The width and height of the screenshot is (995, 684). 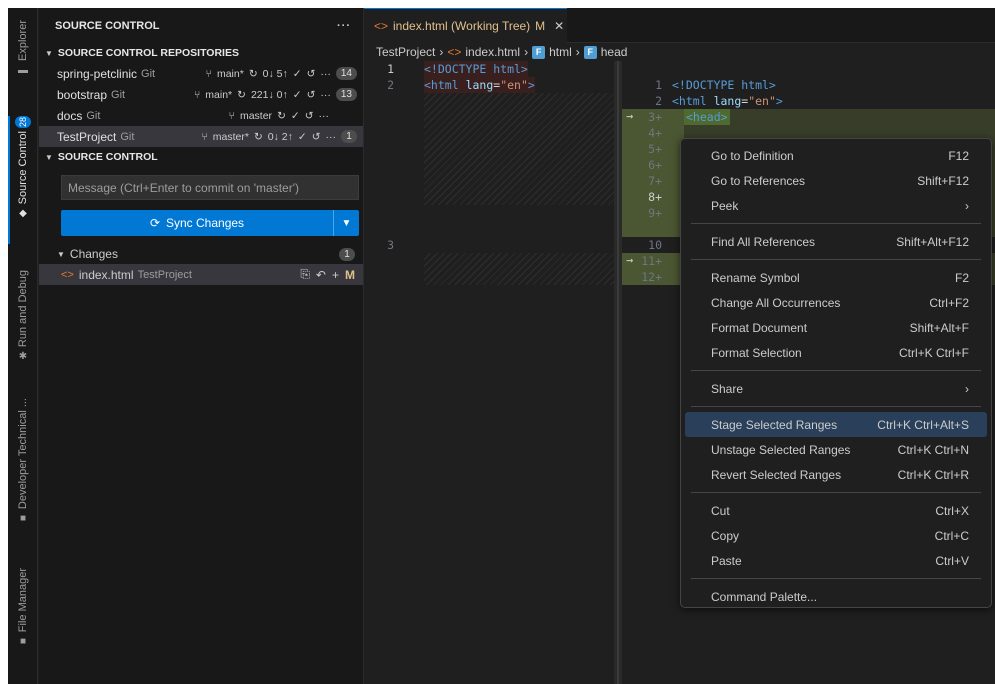 I want to click on diff-divider-line, so click(x=618, y=372).